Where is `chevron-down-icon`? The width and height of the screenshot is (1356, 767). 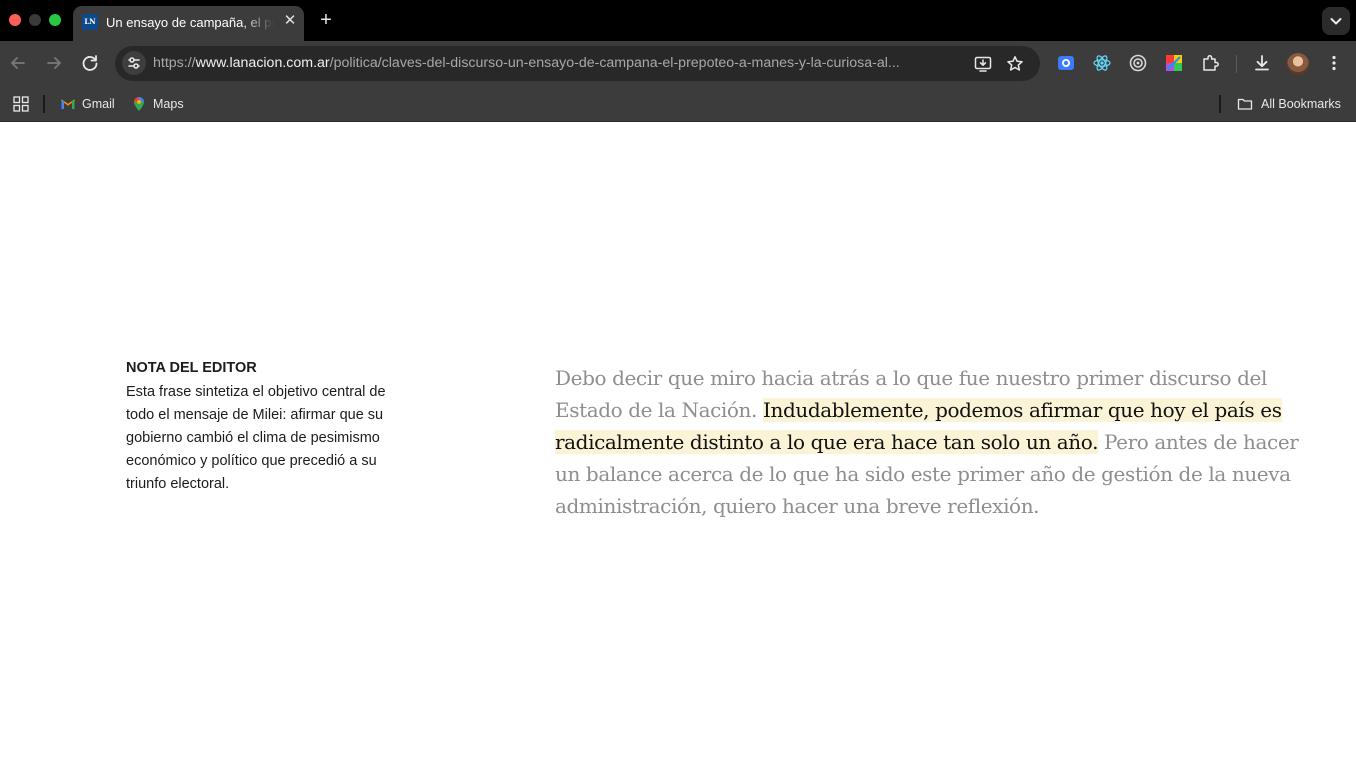 chevron-down-icon is located at coordinates (1336, 21).